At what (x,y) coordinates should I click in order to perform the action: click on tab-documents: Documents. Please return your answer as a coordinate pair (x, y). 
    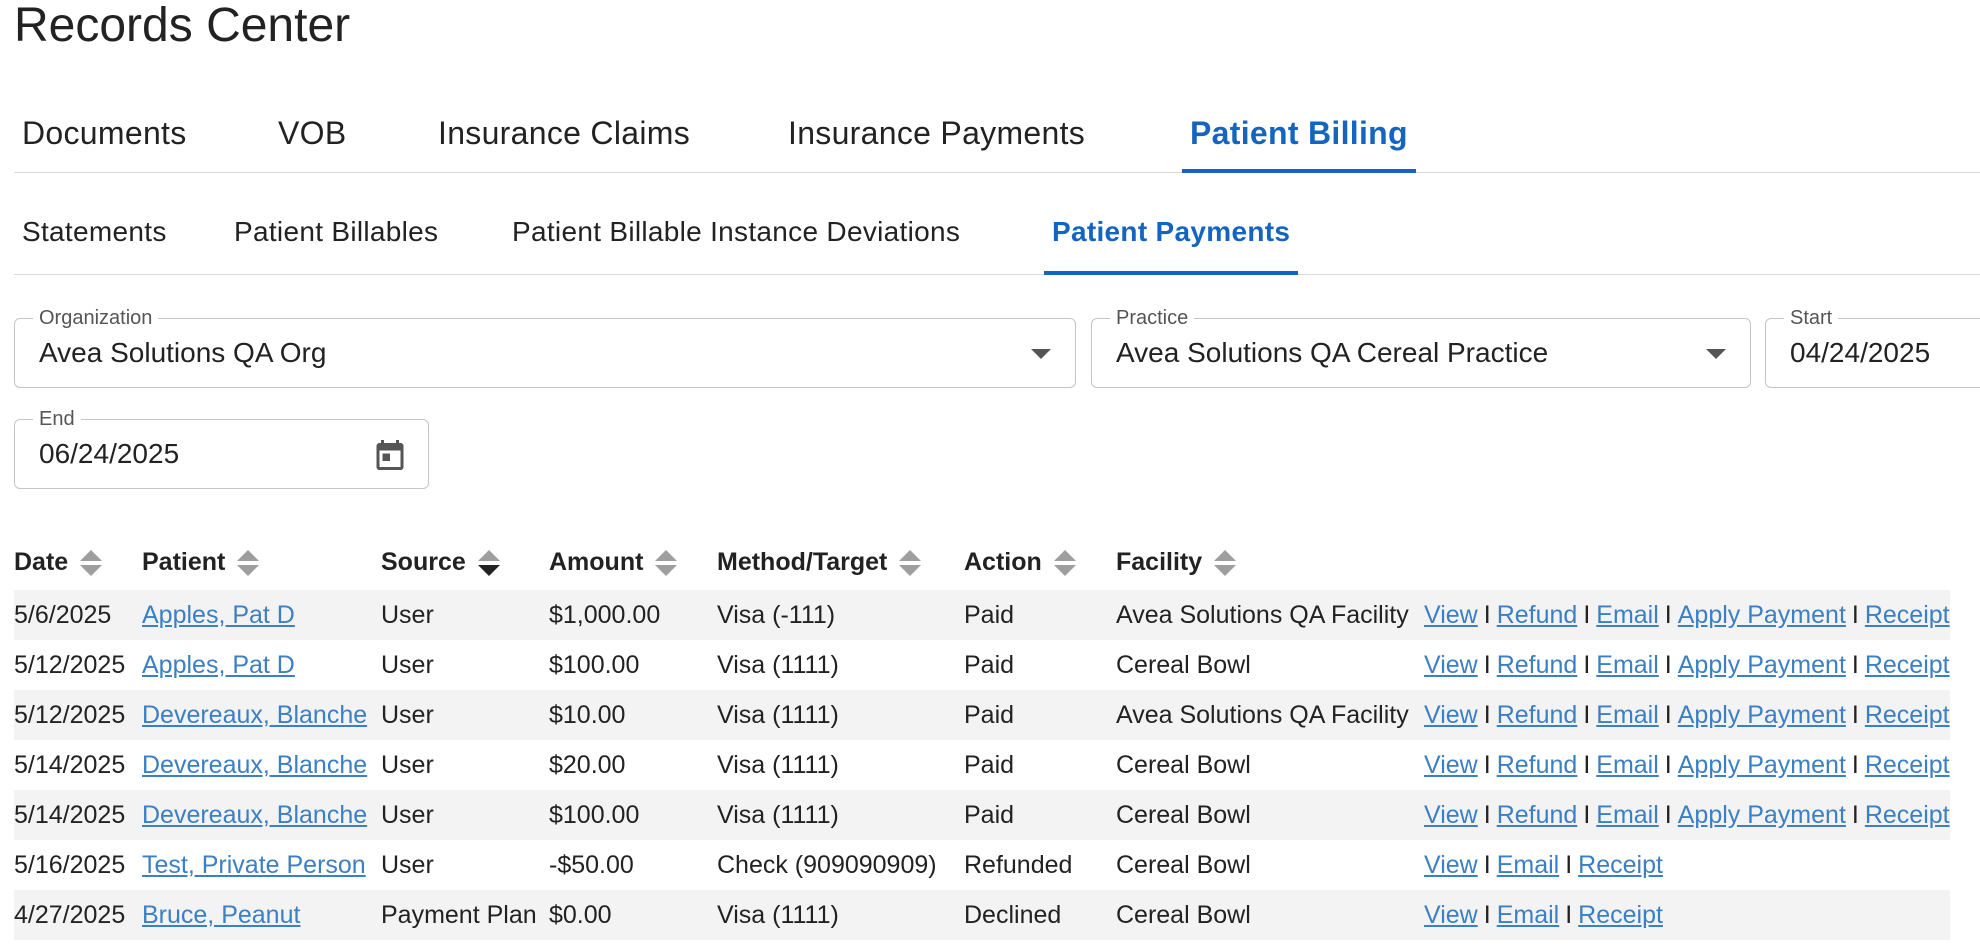
    Looking at the image, I should click on (104, 135).